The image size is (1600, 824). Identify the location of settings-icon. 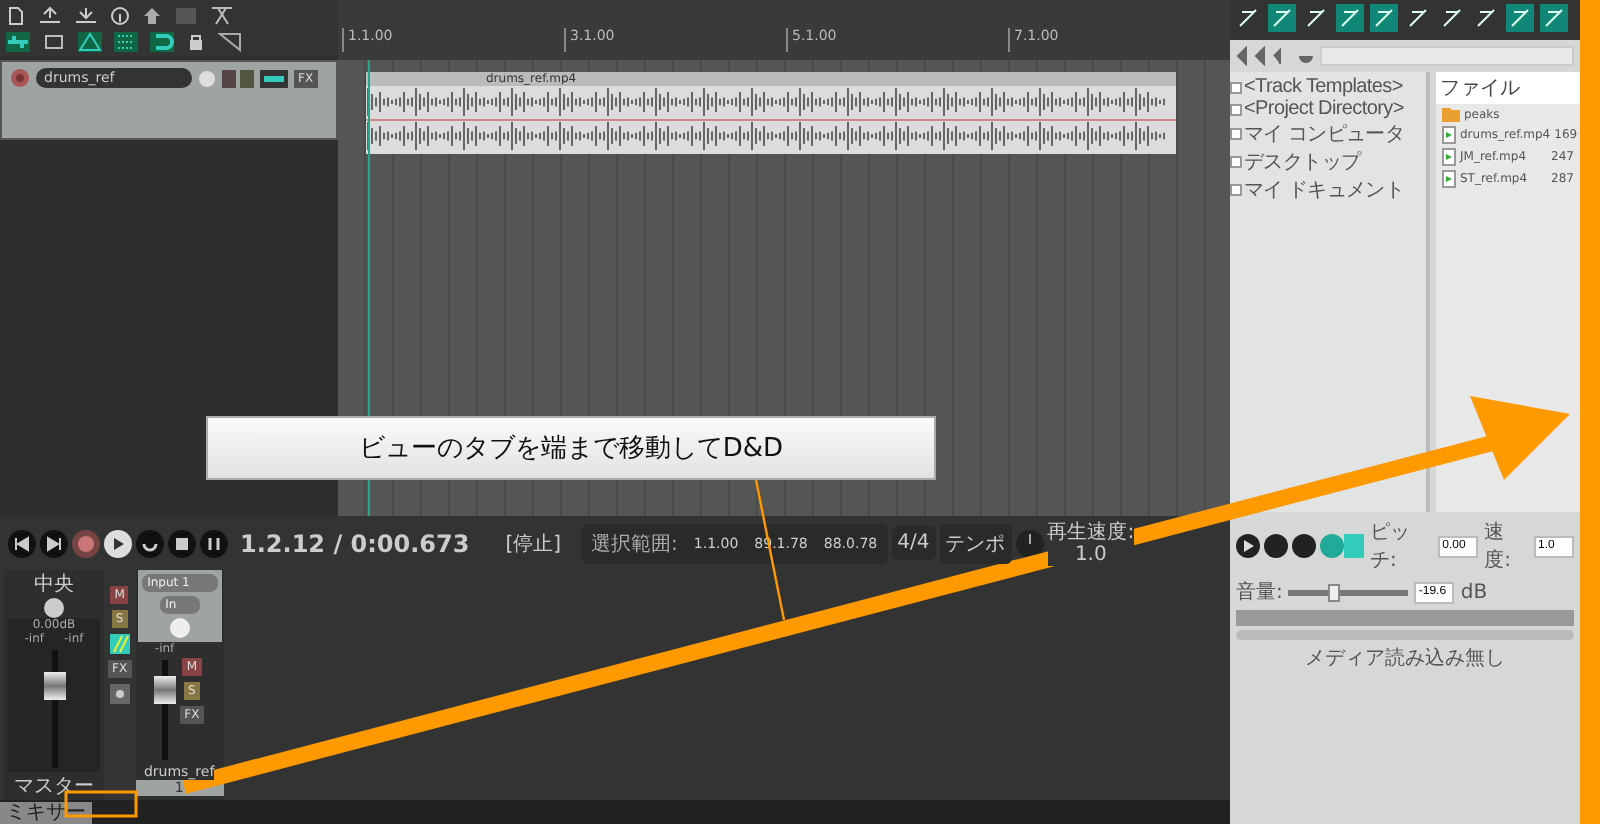
(119, 694).